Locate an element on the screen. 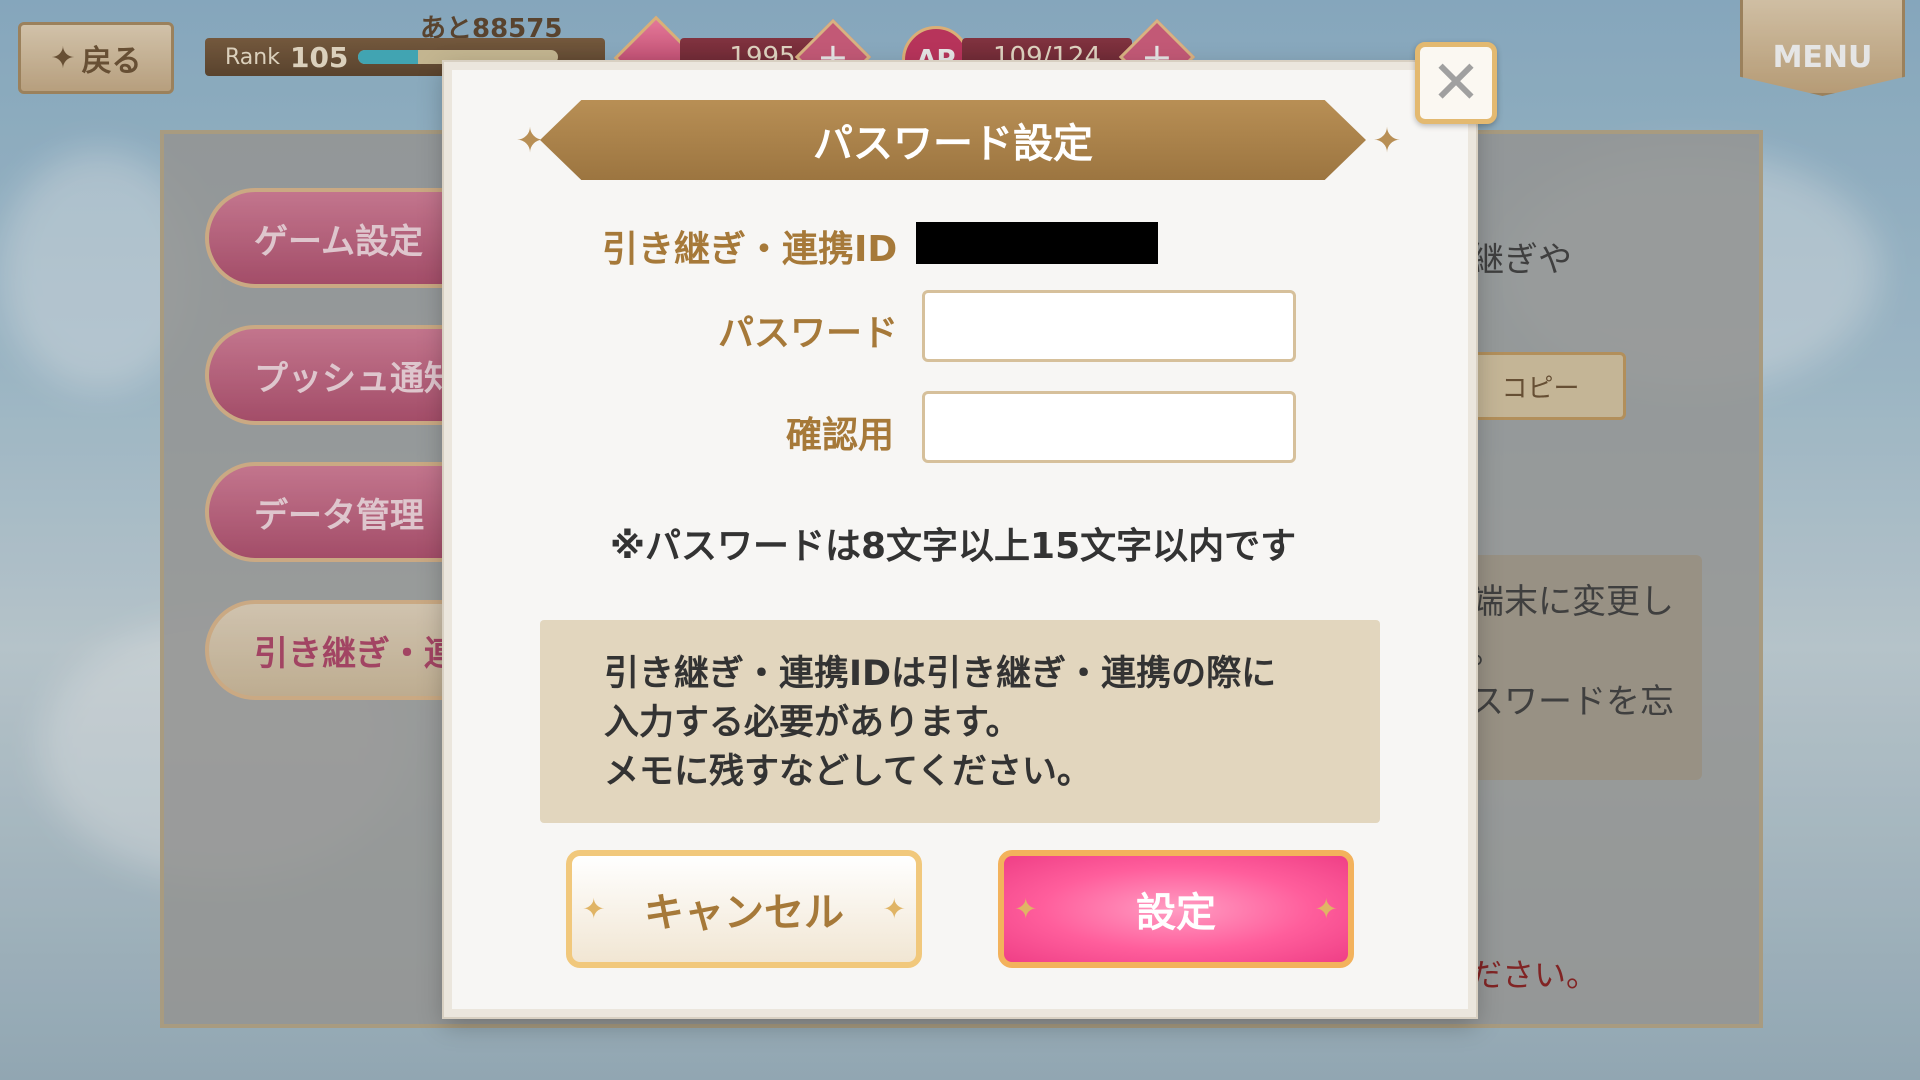 The image size is (1920, 1080). close-button: ✕ is located at coordinates (1456, 83).